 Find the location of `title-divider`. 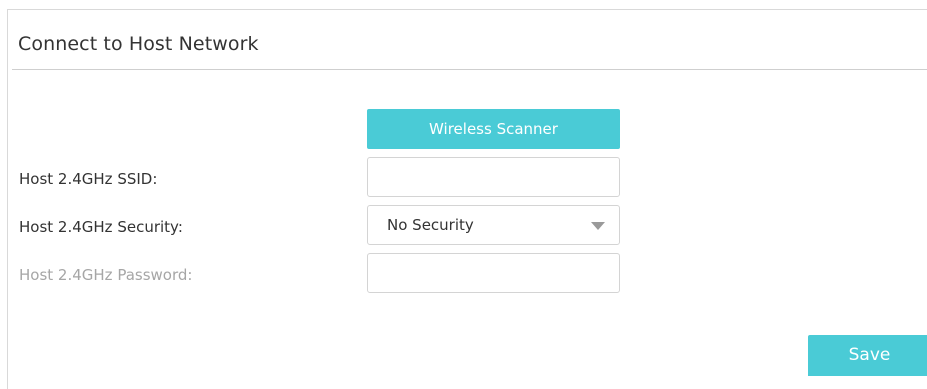

title-divider is located at coordinates (469, 69).